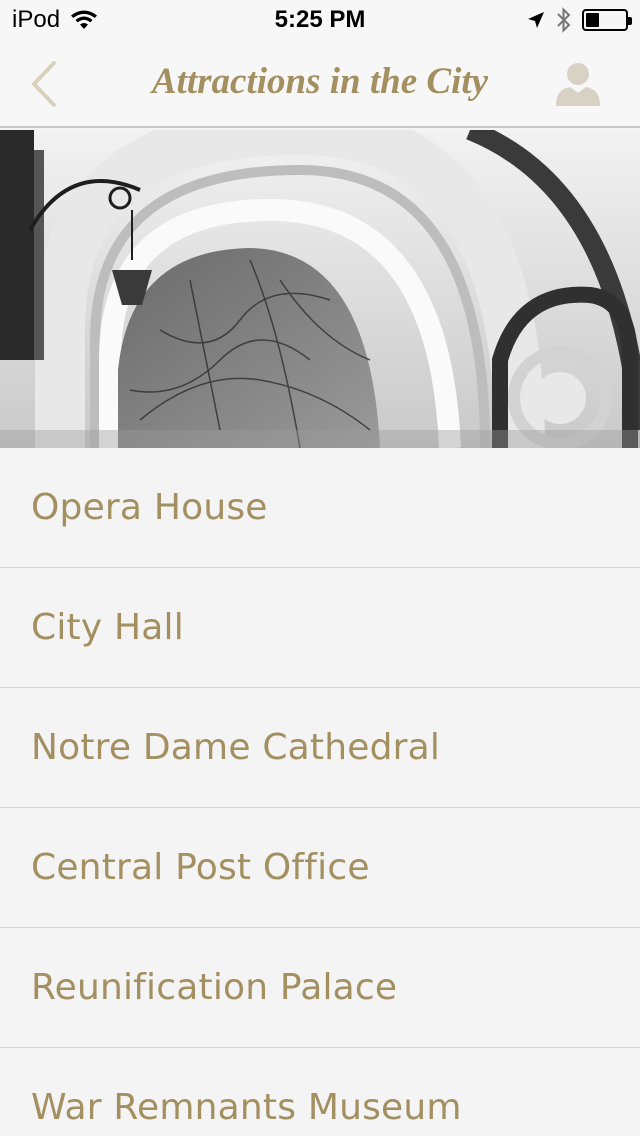 Image resolution: width=640 pixels, height=1136 pixels. What do you see at coordinates (320, 628) in the screenshot?
I see `list-item: City Hall` at bounding box center [320, 628].